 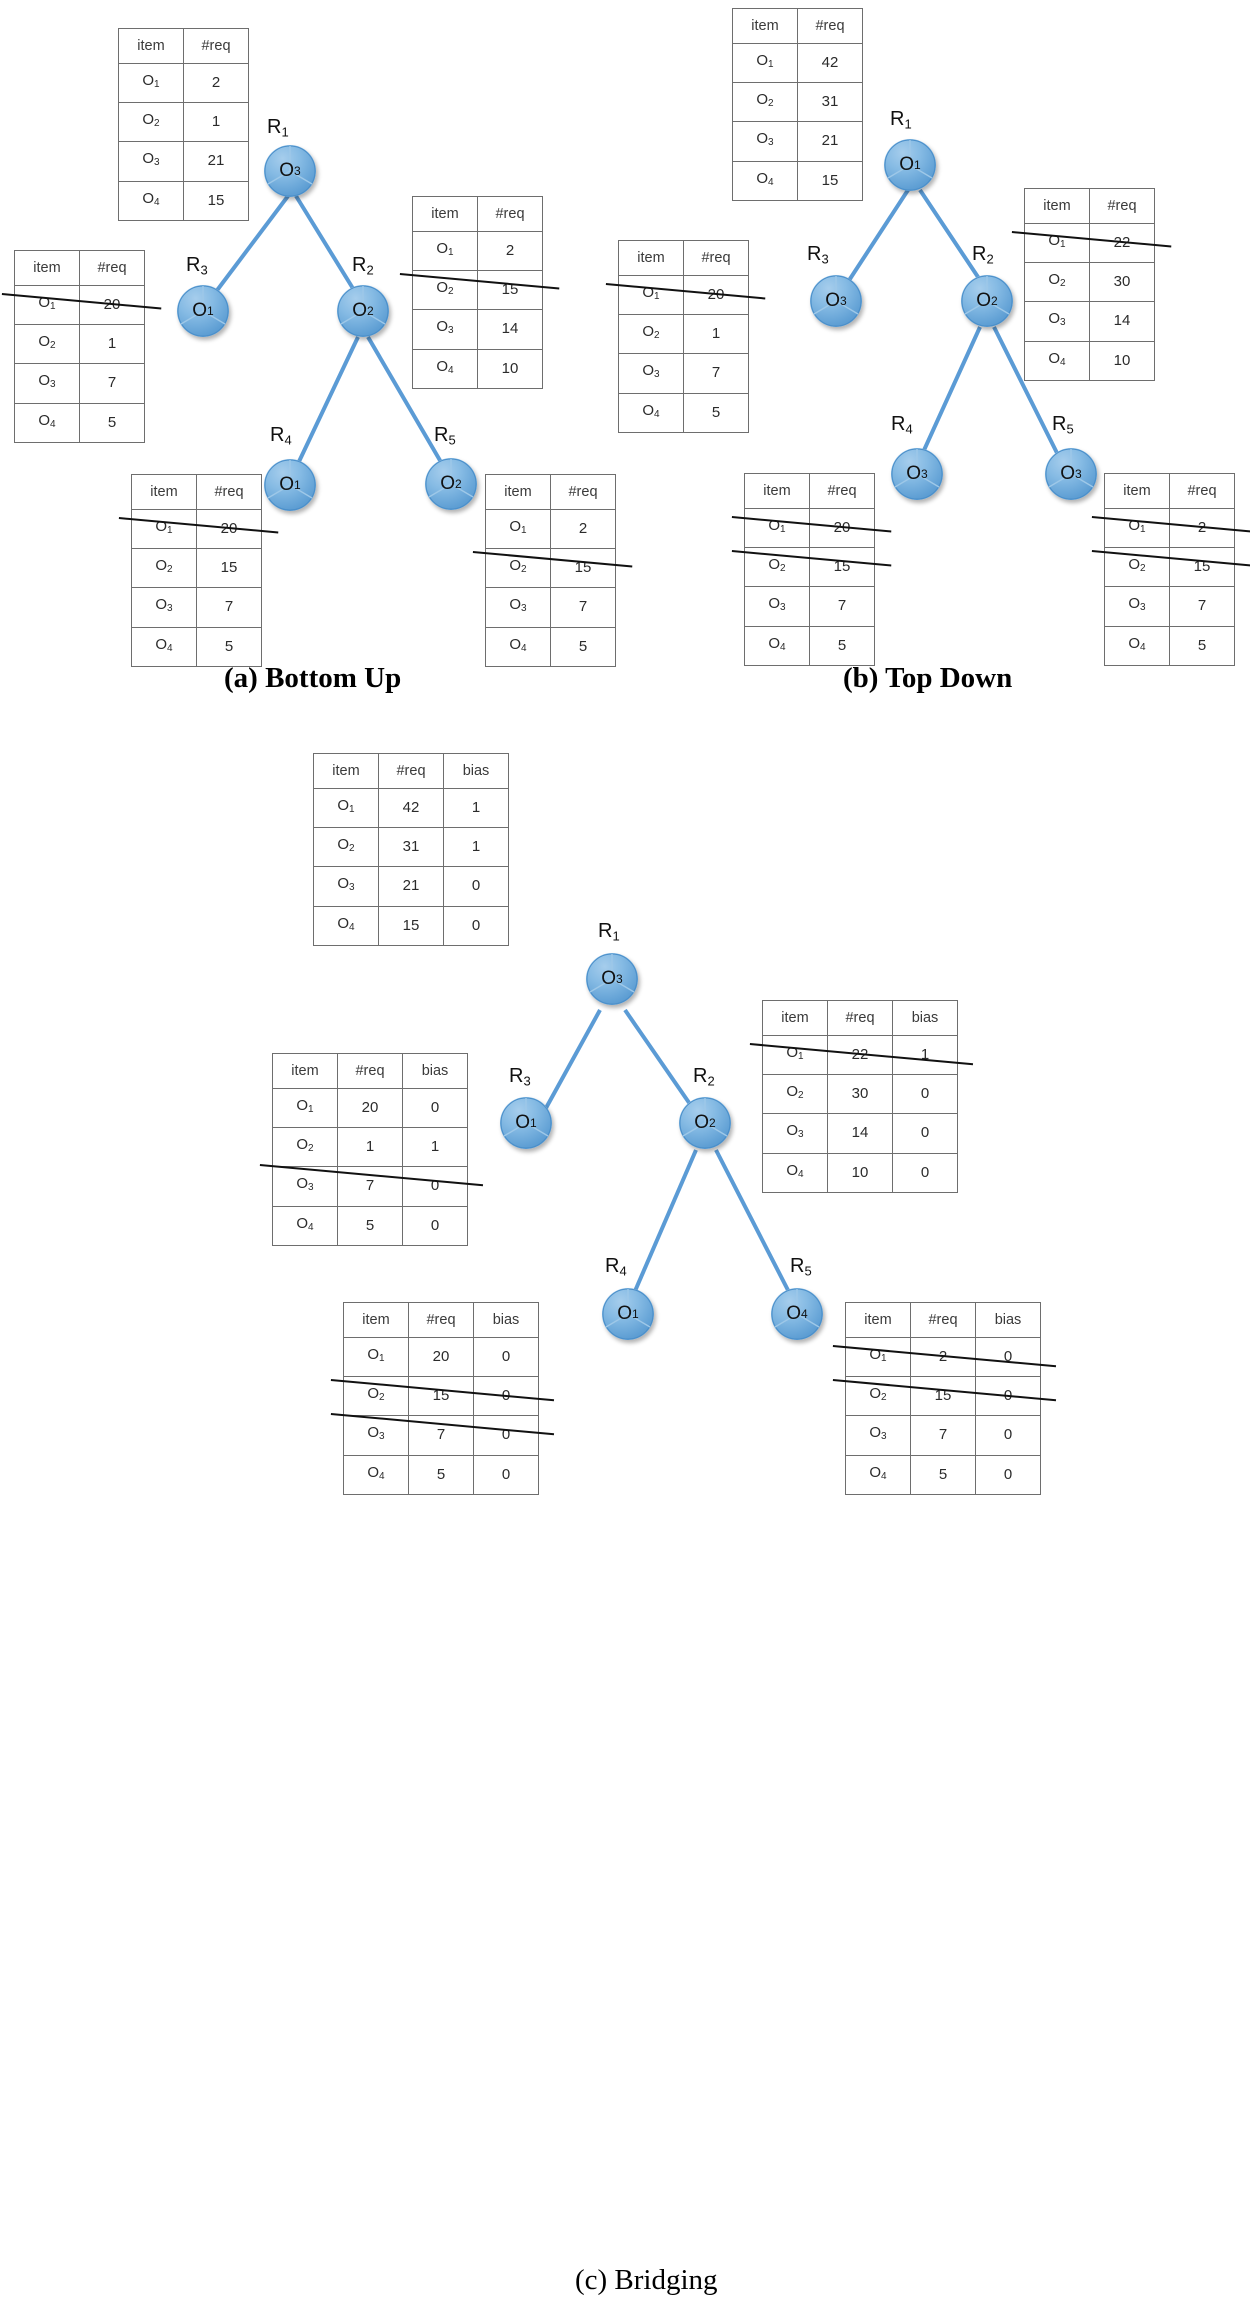 I want to click on tree-node-b-r4-name: R4, so click(x=902, y=425).